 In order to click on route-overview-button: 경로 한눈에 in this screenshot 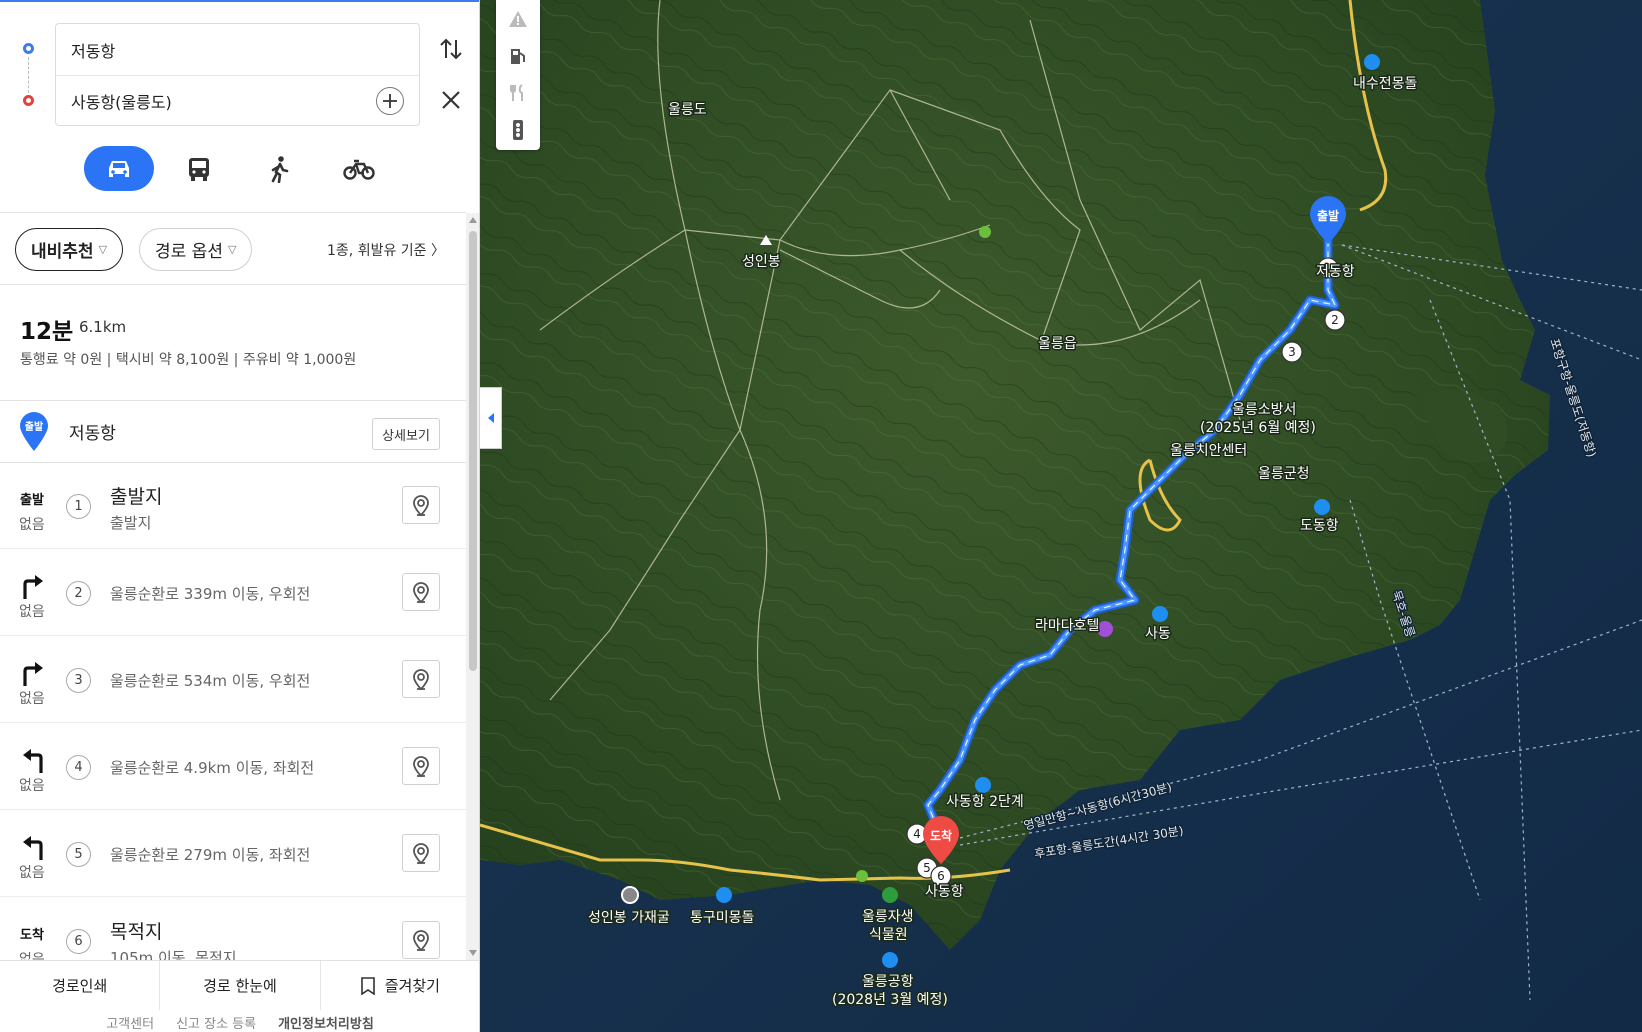, I will do `click(240, 985)`.